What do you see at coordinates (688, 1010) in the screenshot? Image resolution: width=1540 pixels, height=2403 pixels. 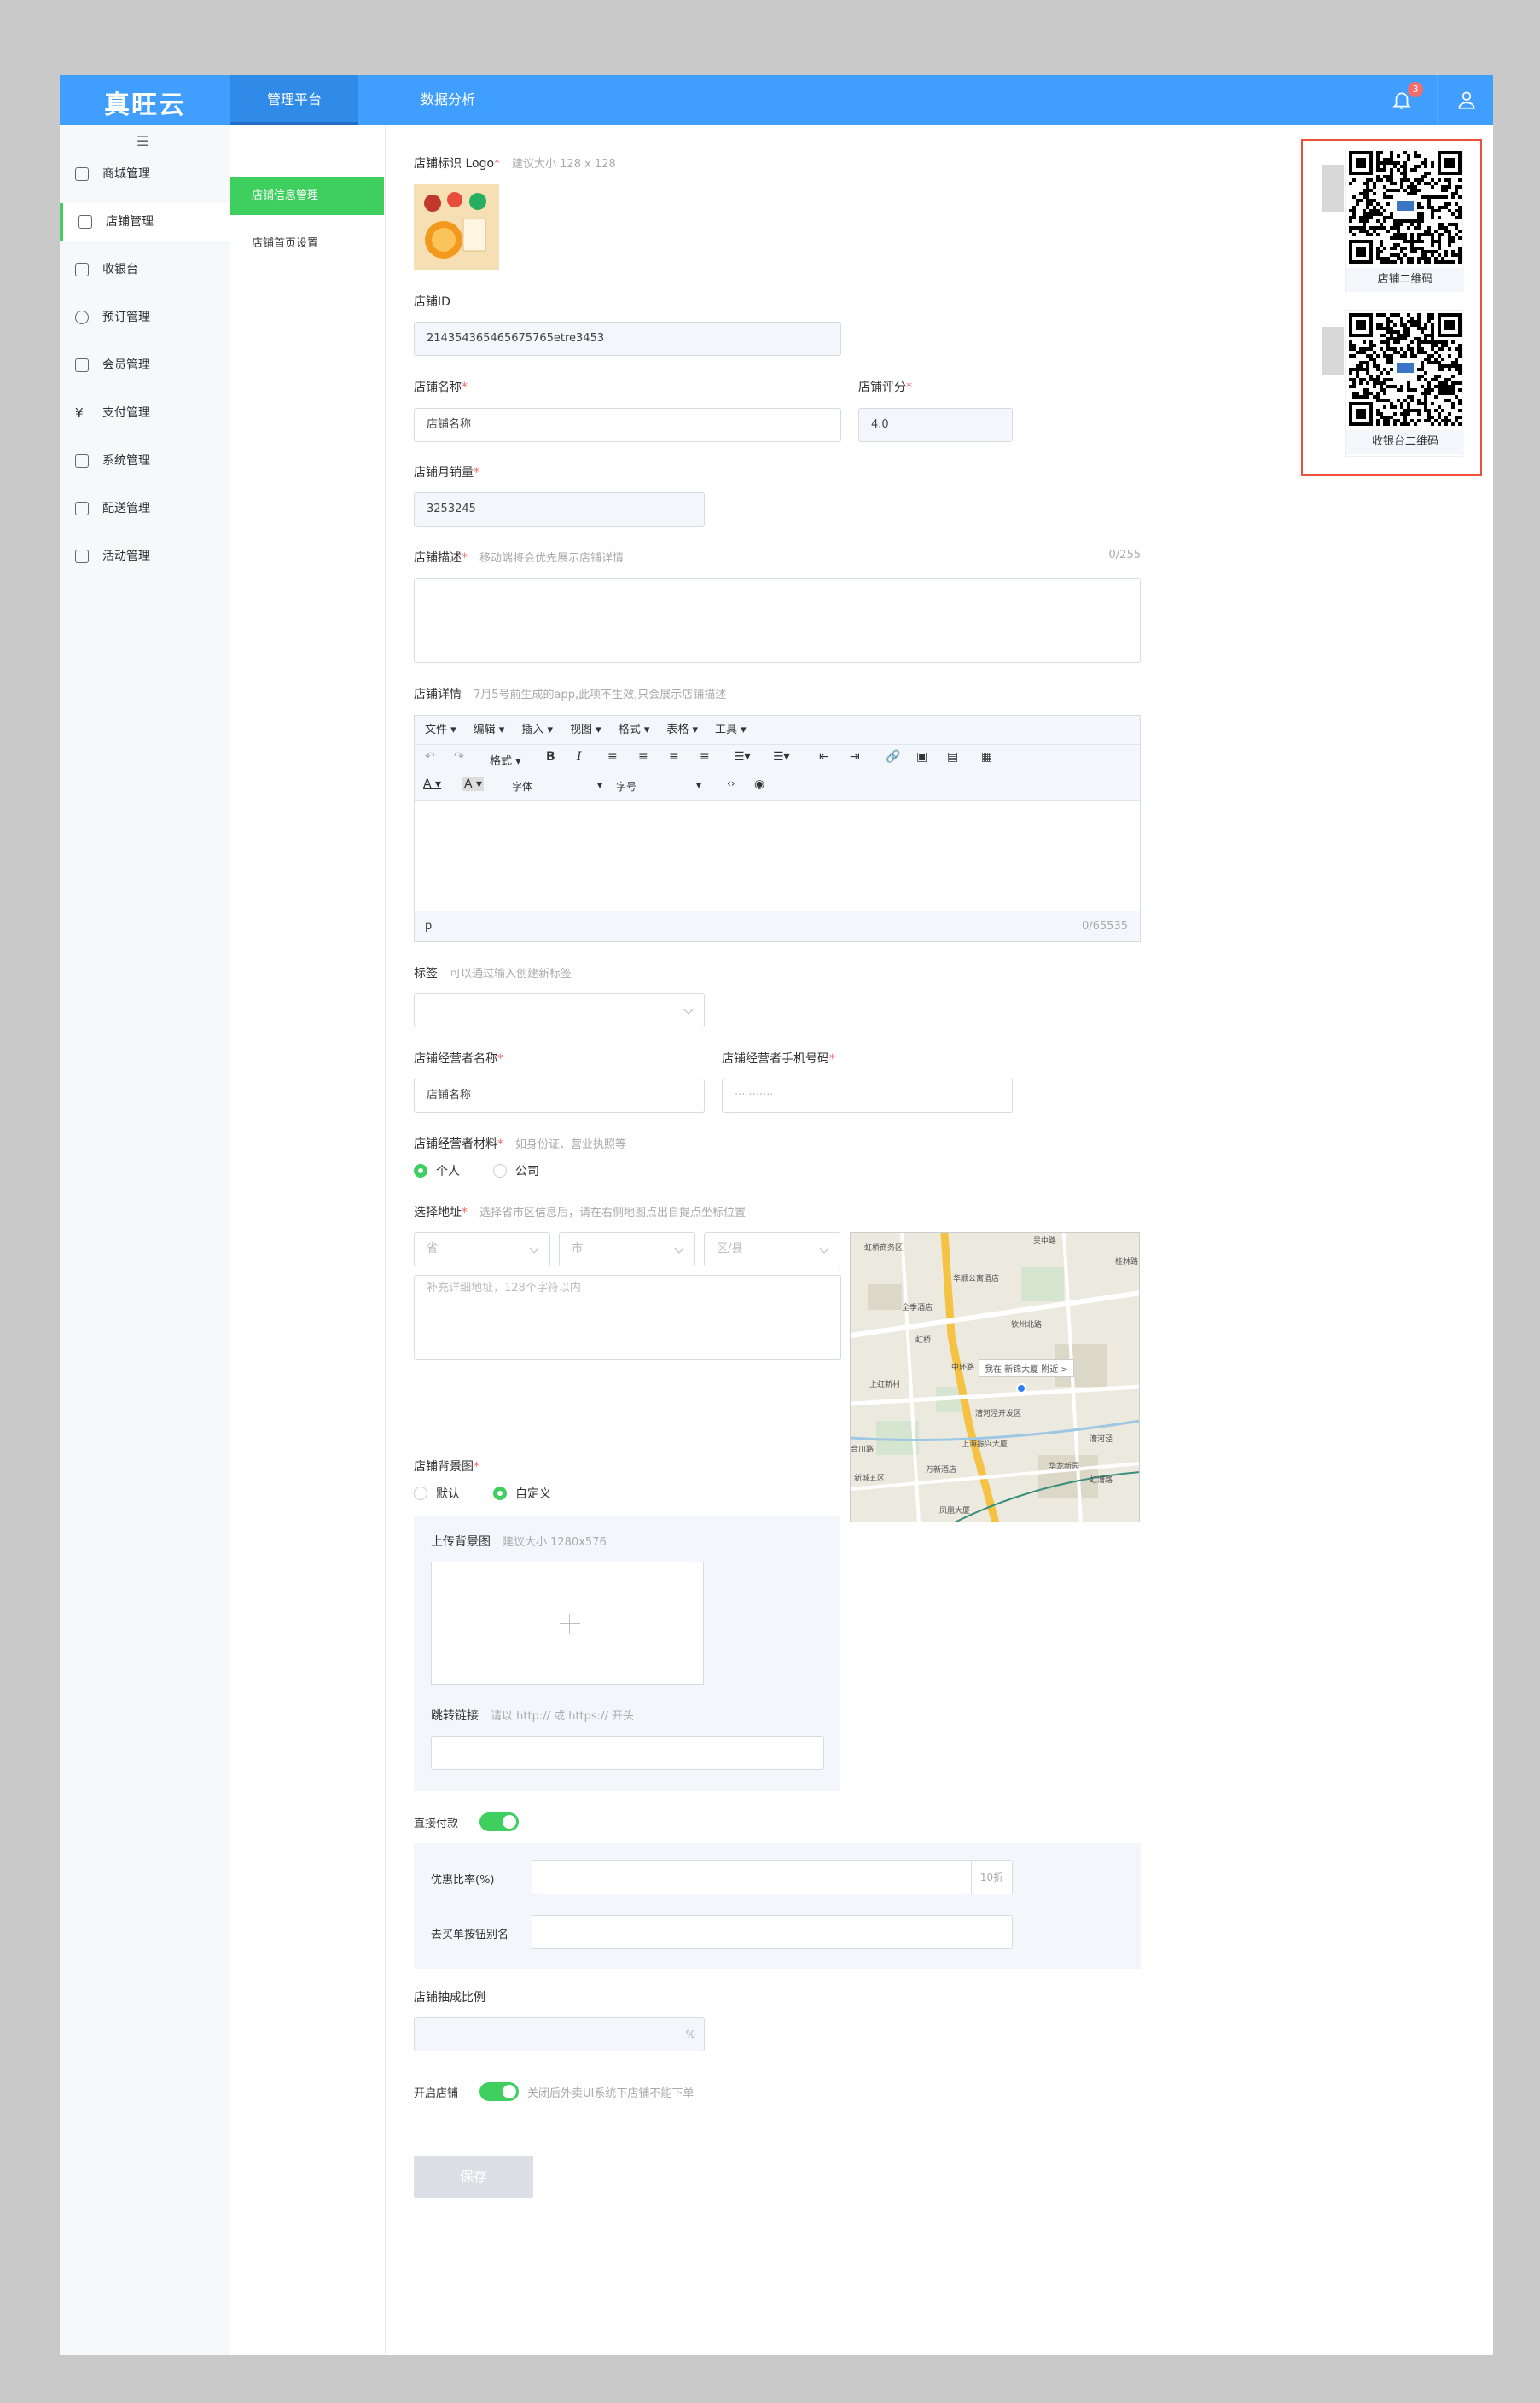 I see `chevron-down-icon` at bounding box center [688, 1010].